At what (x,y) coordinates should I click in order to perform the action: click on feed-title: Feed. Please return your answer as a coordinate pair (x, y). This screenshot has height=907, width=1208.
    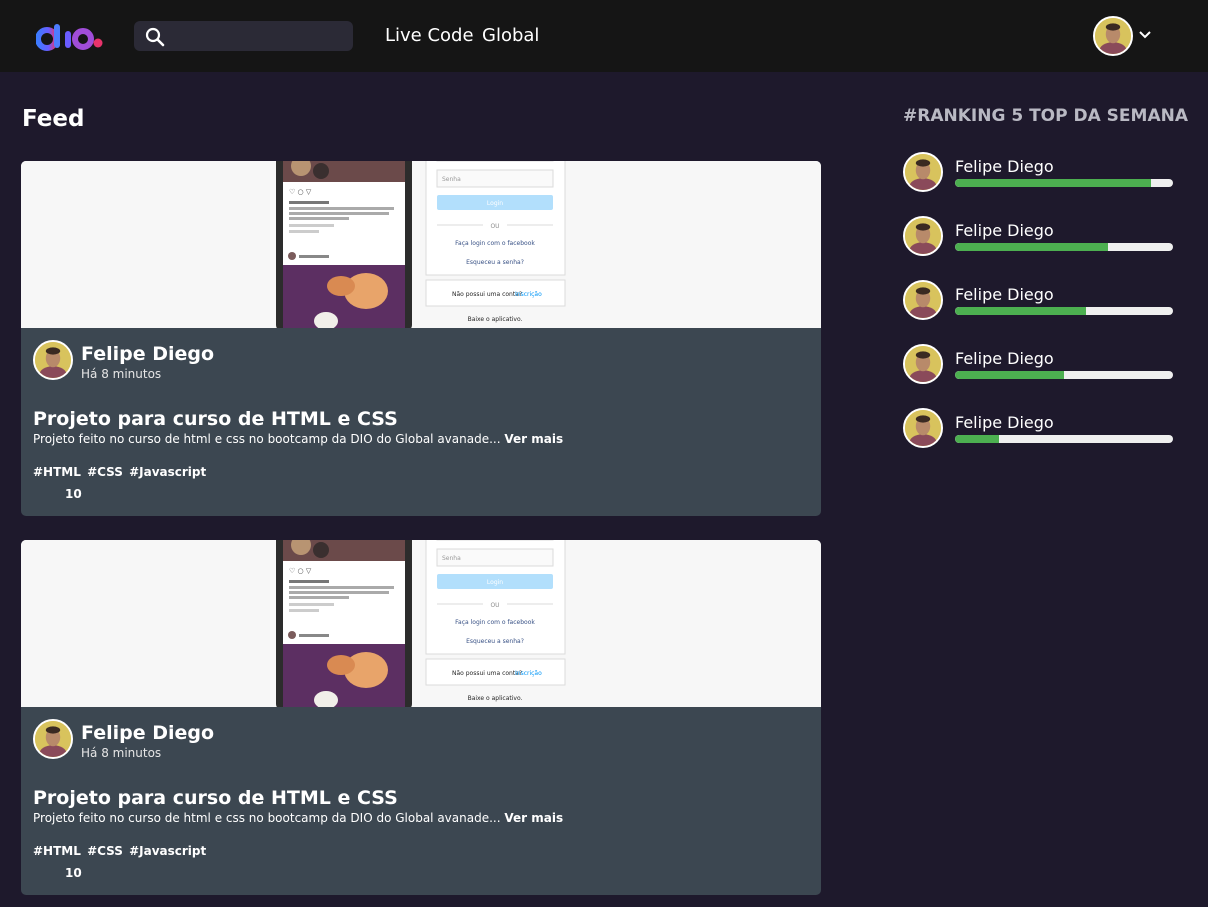
    Looking at the image, I should click on (53, 119).